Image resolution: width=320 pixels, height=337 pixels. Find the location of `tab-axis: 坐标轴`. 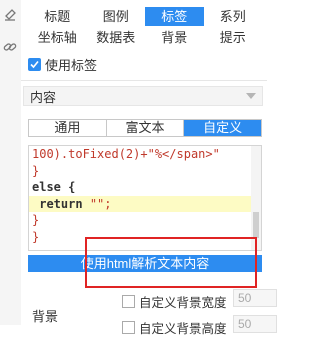

tab-axis: 坐标轴 is located at coordinates (57, 37).